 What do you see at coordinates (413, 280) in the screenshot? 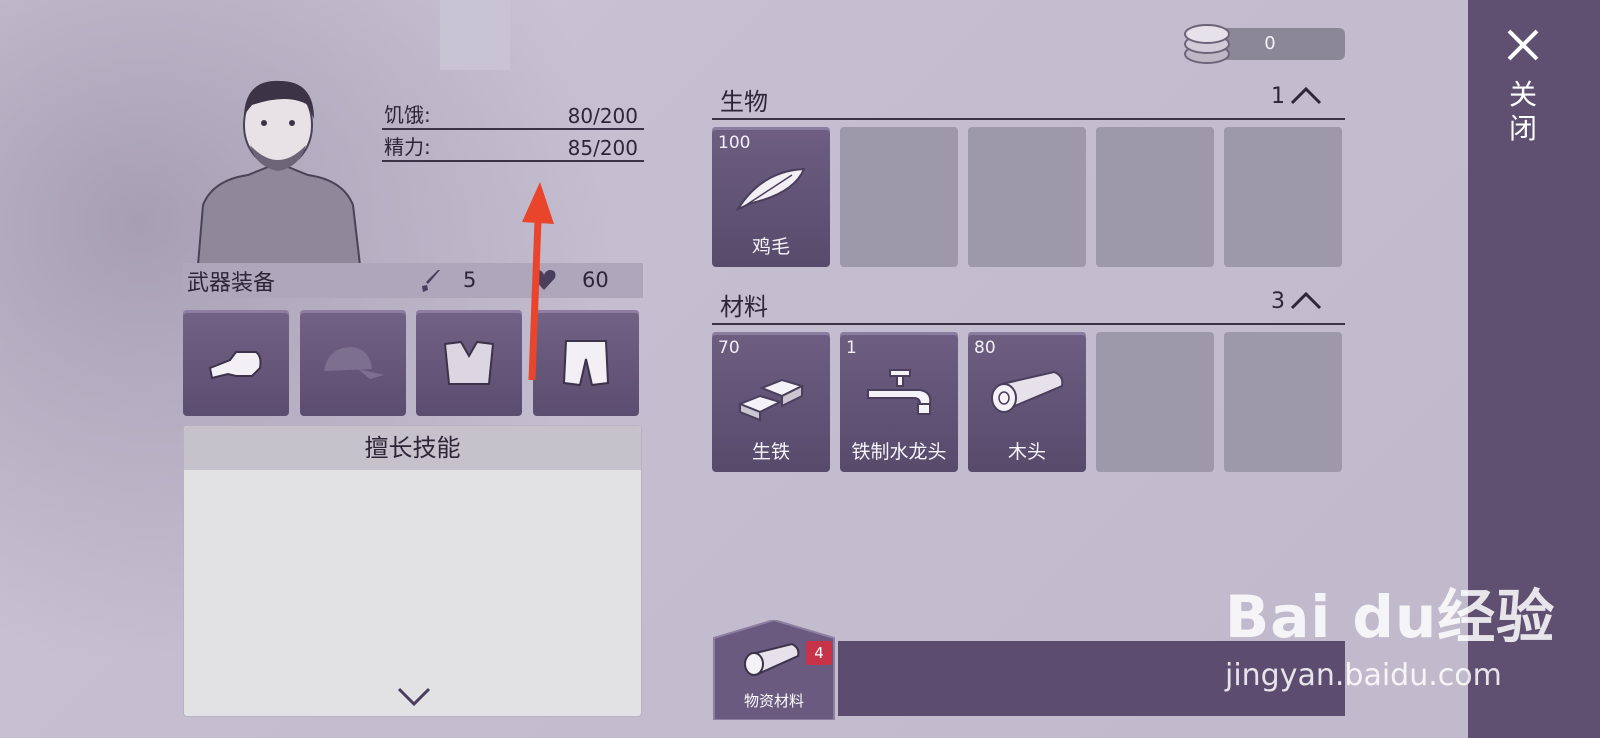
I see `weapons-bar: 武器装备` at bounding box center [413, 280].